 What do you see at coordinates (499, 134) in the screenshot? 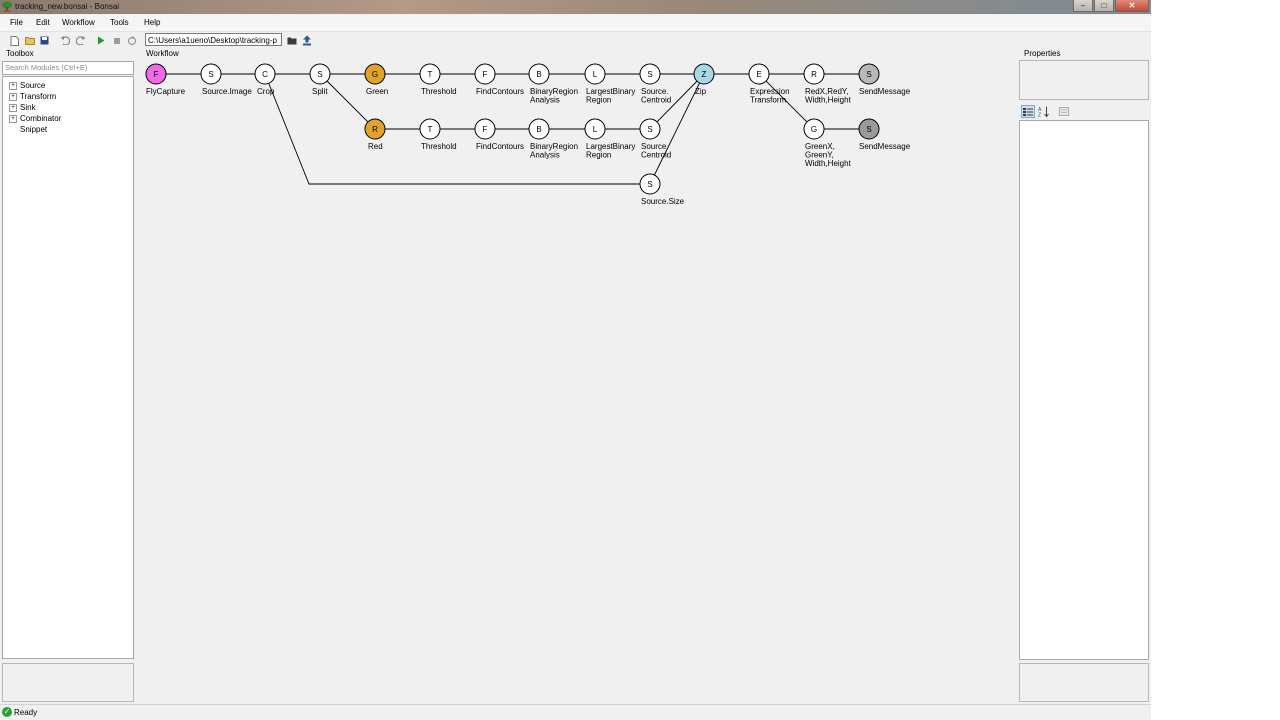
I see `node-findcontours-2: F FindContours` at bounding box center [499, 134].